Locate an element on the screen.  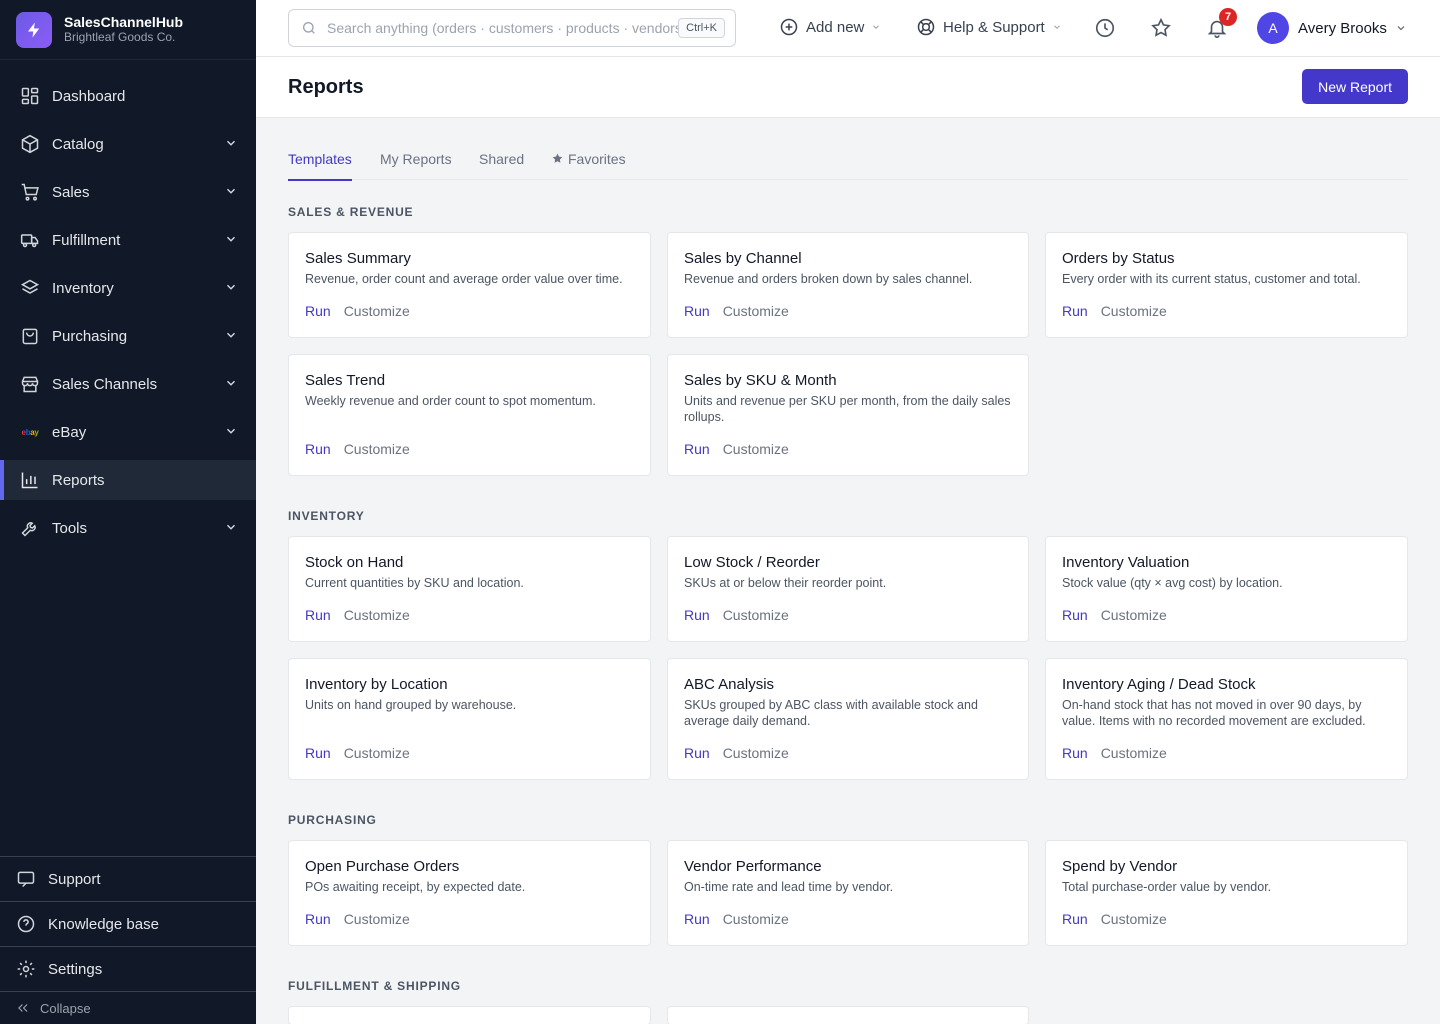
sidebar-item-fulfillment: Fulfillment is located at coordinates (128, 240).